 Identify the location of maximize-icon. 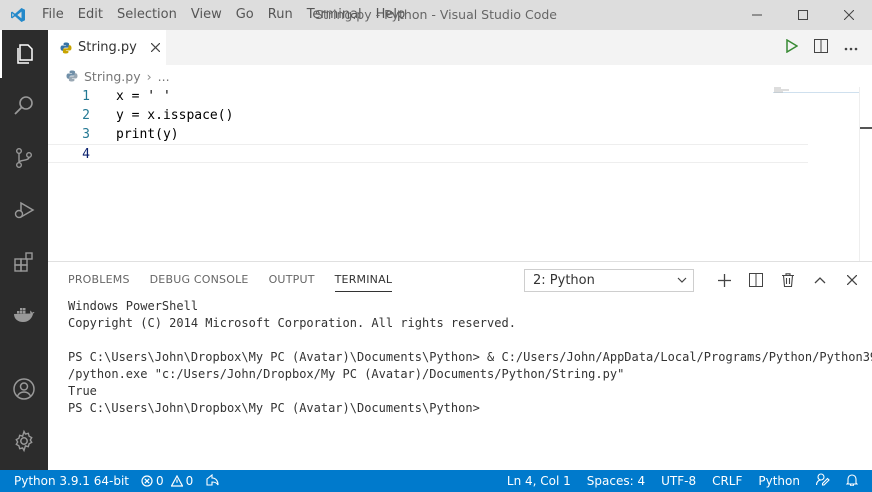
(803, 15).